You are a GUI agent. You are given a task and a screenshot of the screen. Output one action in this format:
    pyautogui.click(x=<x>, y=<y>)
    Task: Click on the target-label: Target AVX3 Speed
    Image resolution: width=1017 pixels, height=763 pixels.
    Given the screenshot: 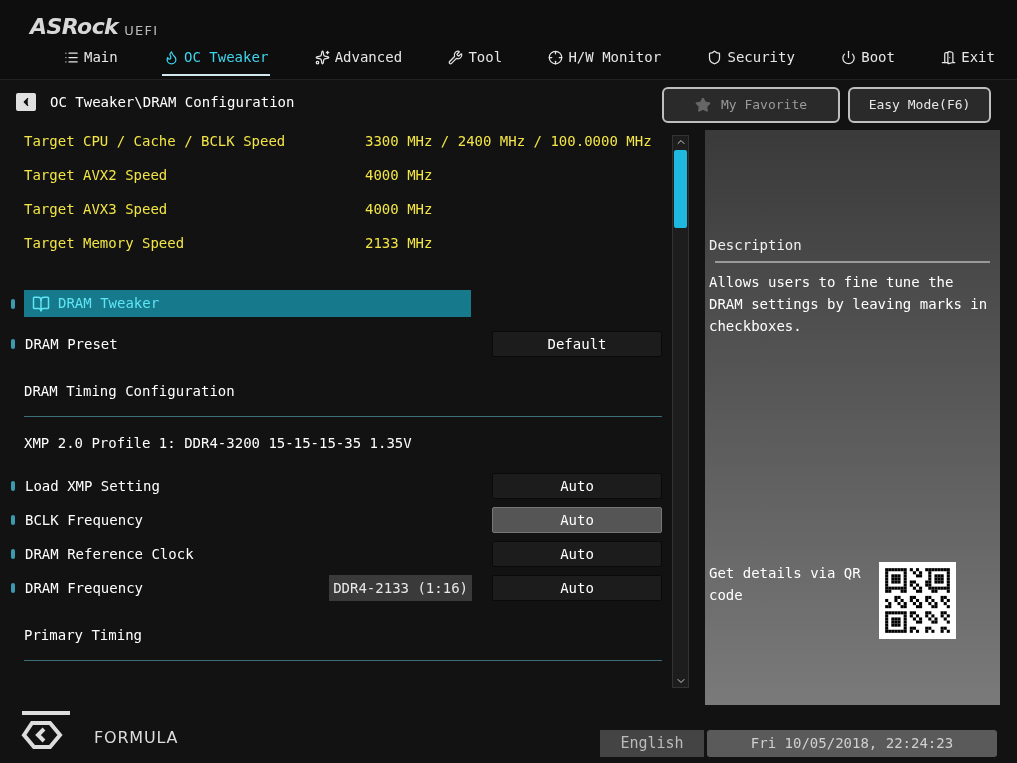 What is the action you would take?
    pyautogui.click(x=96, y=209)
    